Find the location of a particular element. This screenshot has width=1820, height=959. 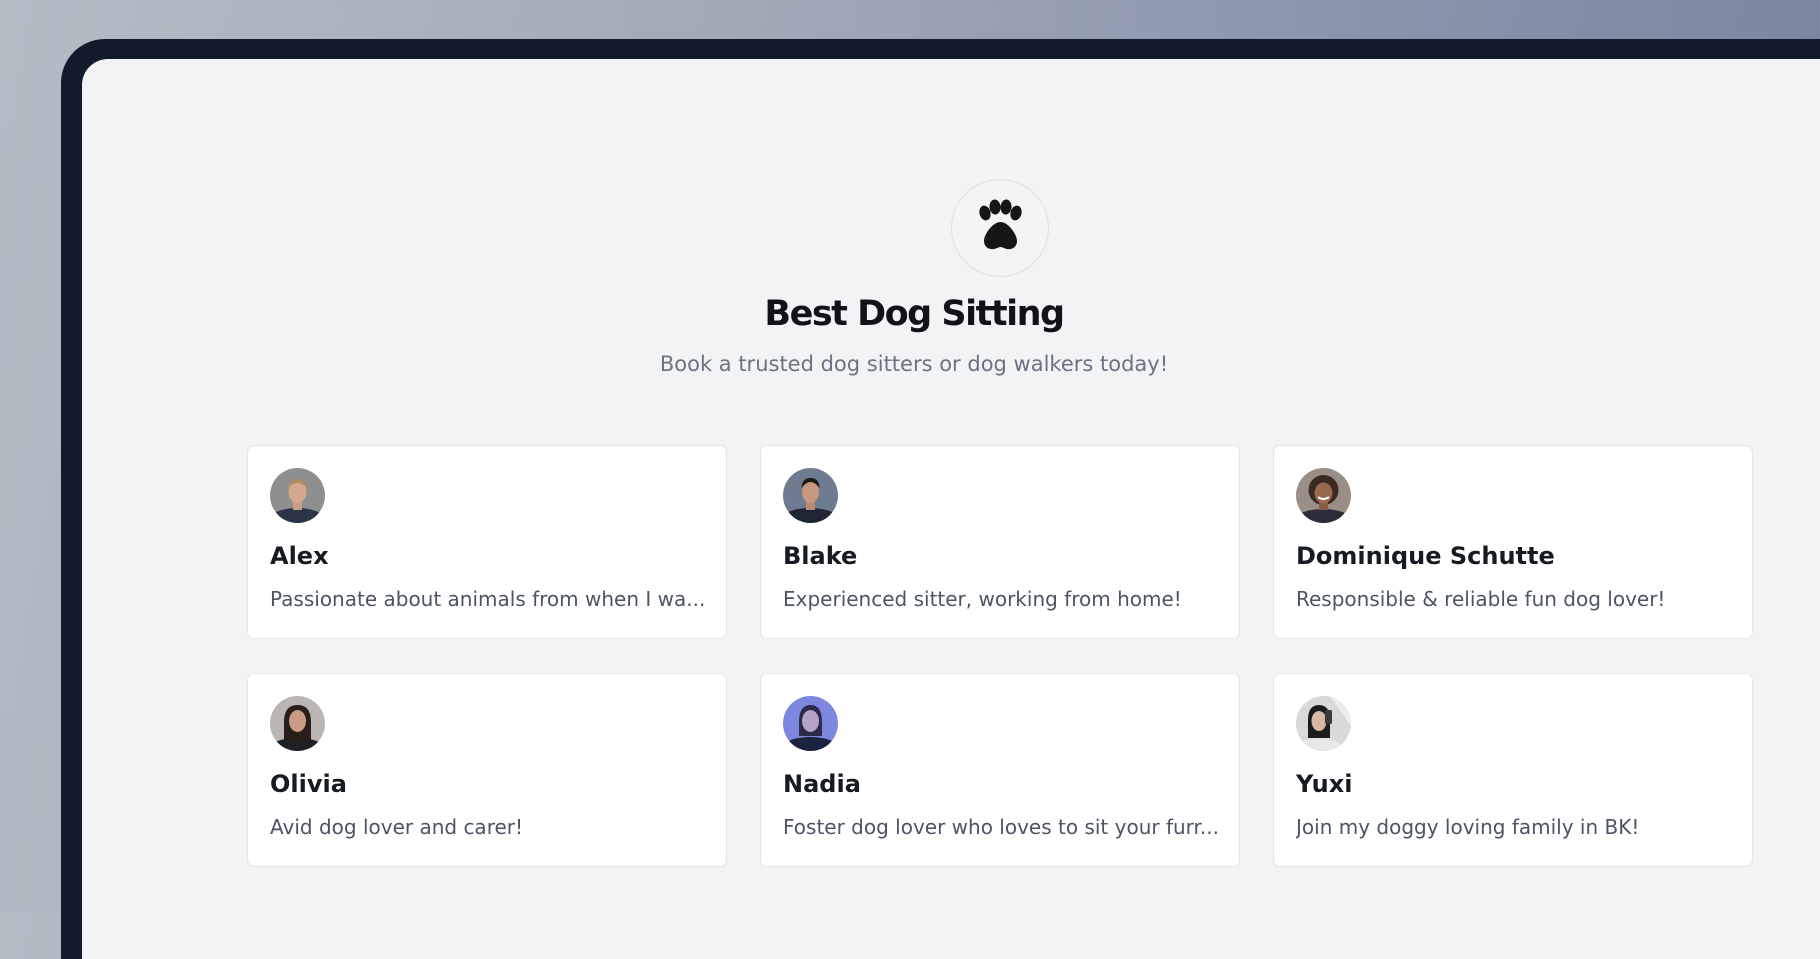

sitter-description: Responsible & reliable fun dog lover! is located at coordinates (1481, 599).